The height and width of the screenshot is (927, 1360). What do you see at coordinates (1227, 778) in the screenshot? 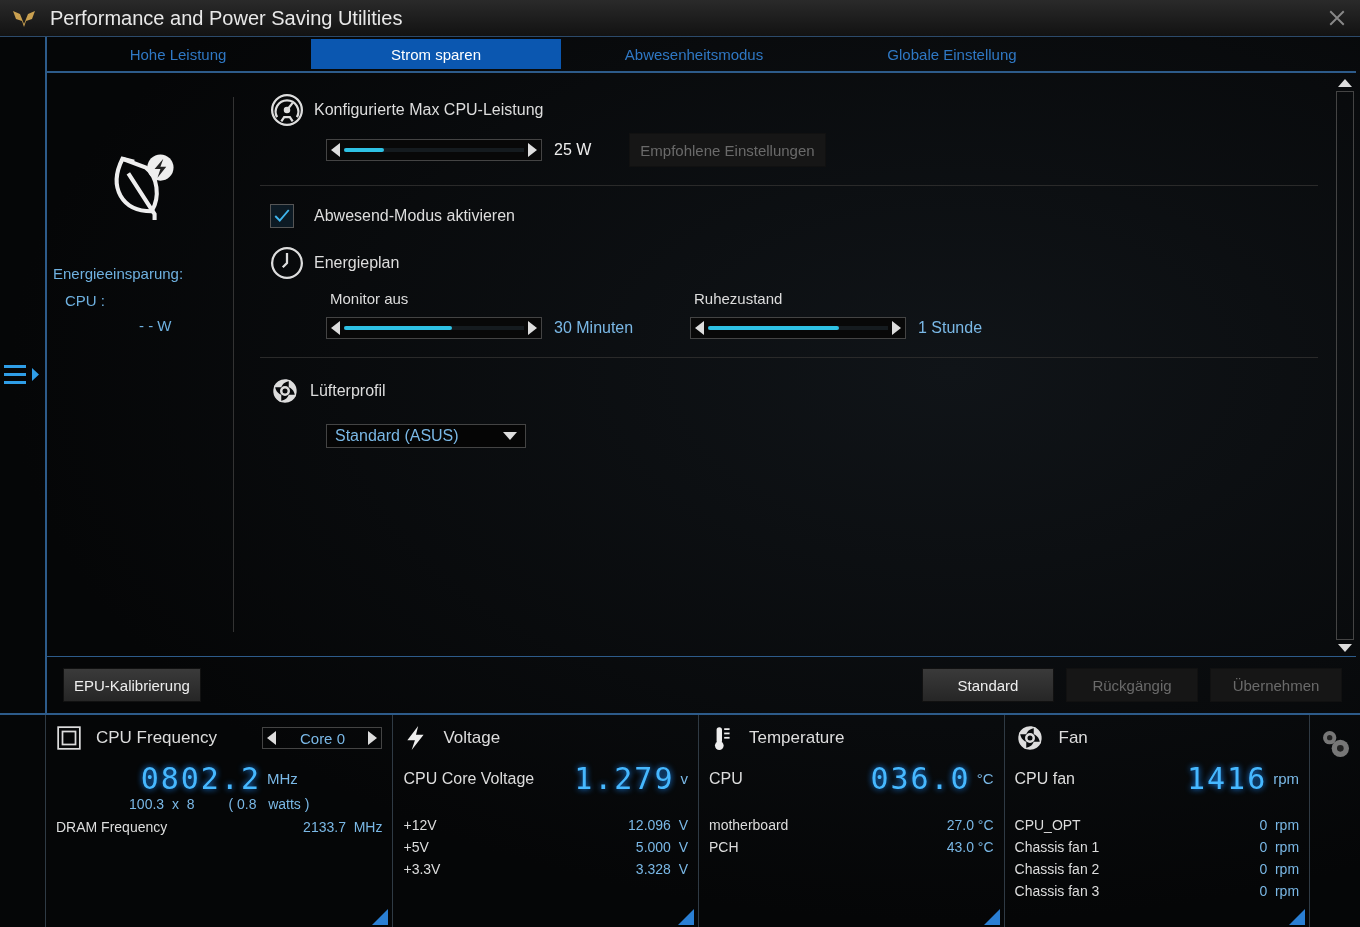
I see `sensor-reading: 1416` at bounding box center [1227, 778].